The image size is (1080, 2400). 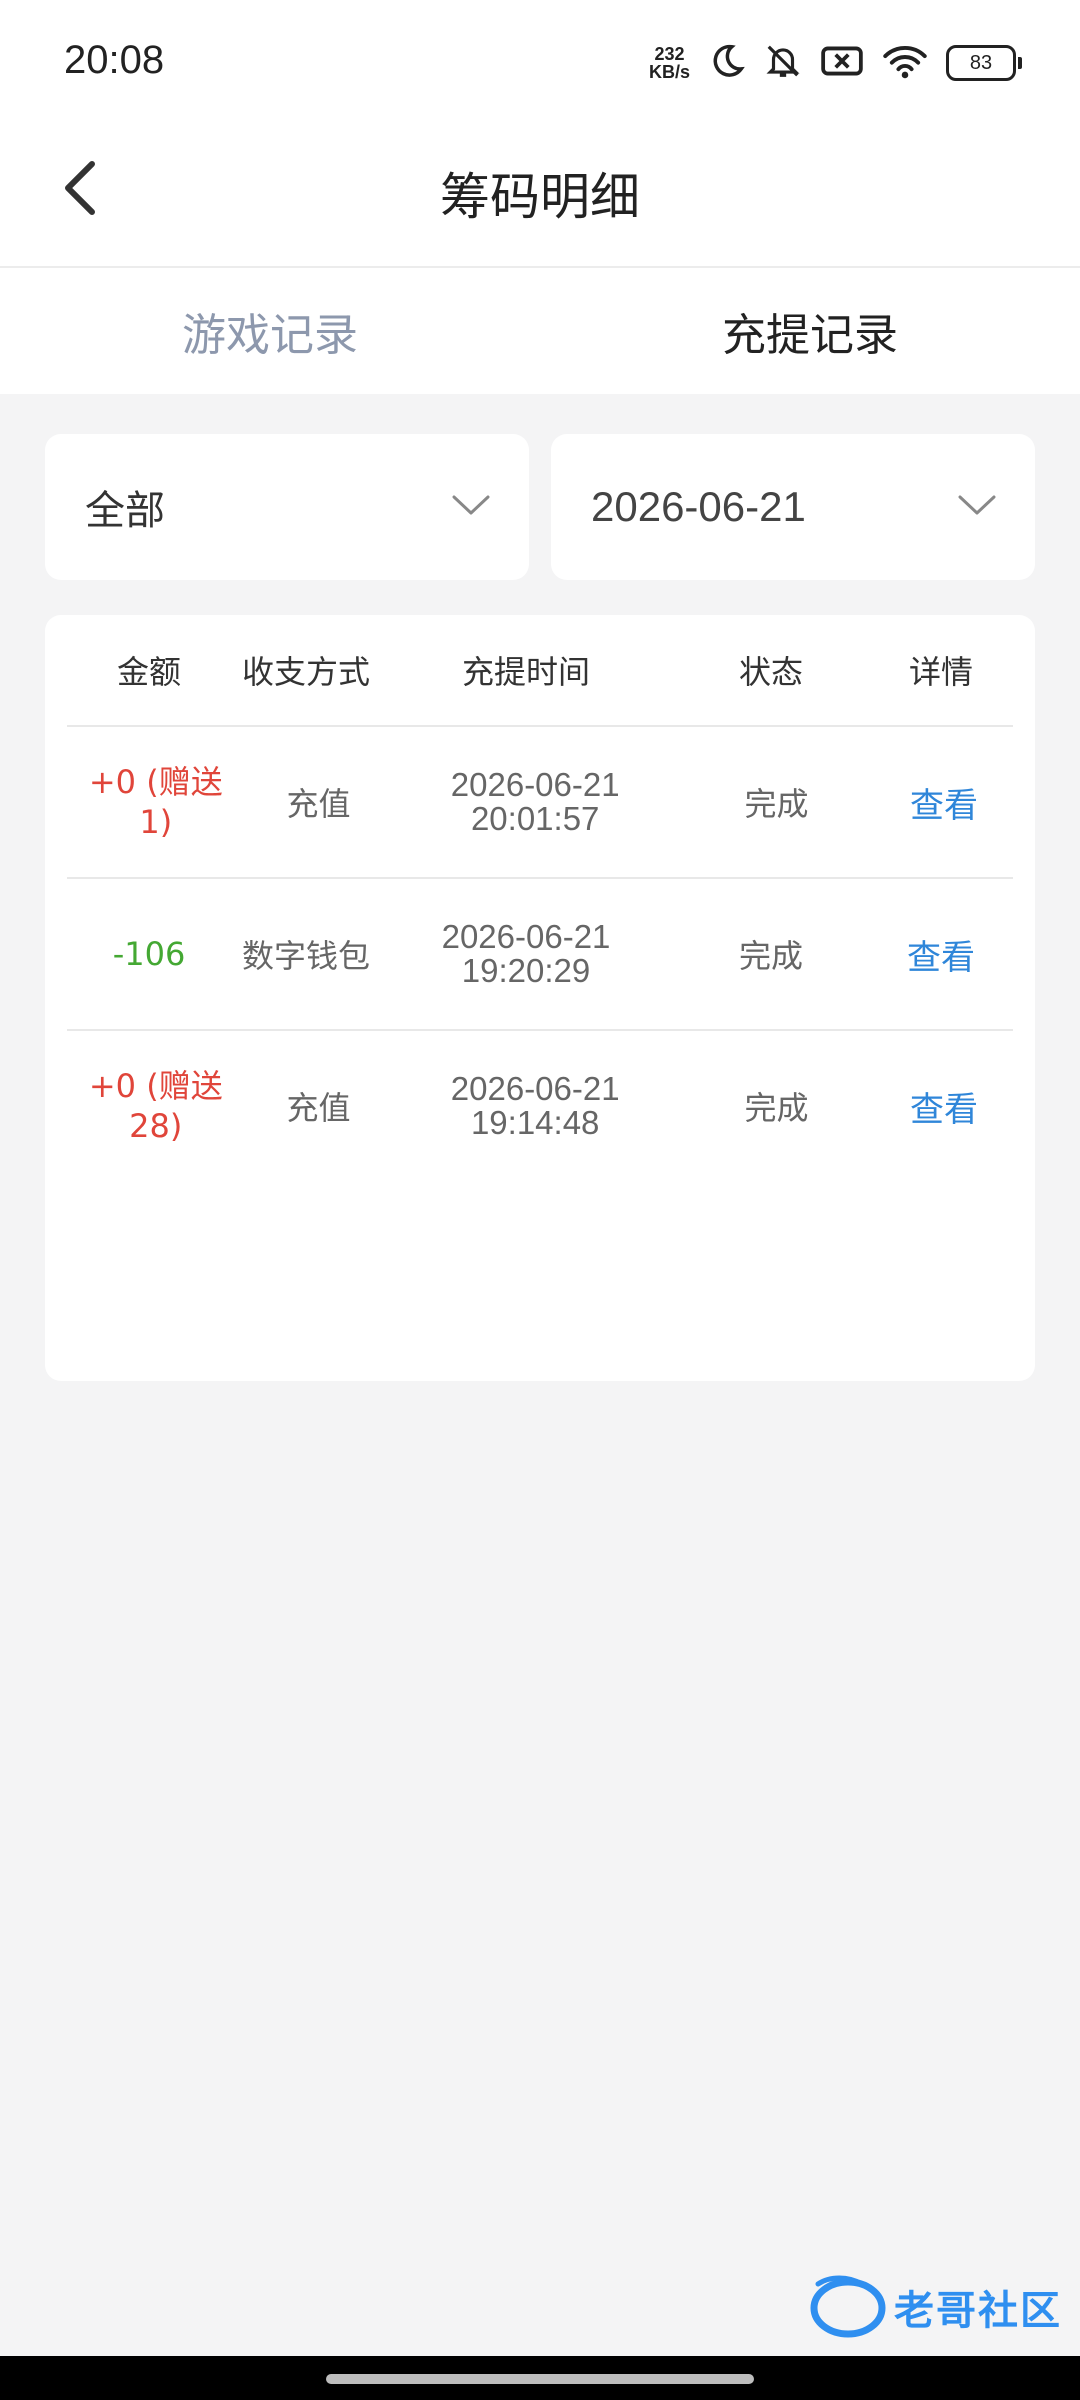 What do you see at coordinates (156, 1126) in the screenshot?
I see `amount-text-cont: 28)` at bounding box center [156, 1126].